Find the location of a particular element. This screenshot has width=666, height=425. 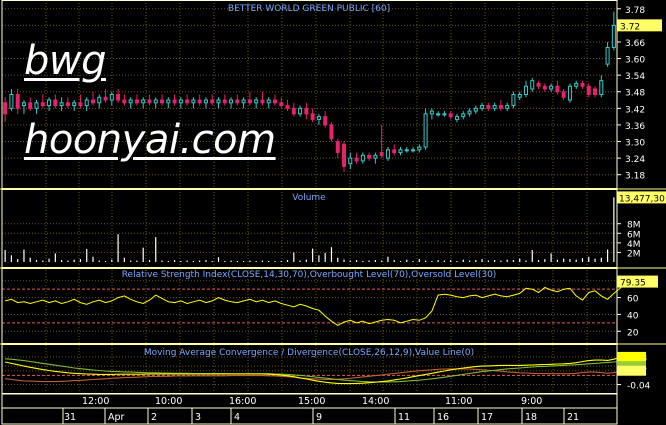

y-tick-label: 3.48 is located at coordinates (635, 94).